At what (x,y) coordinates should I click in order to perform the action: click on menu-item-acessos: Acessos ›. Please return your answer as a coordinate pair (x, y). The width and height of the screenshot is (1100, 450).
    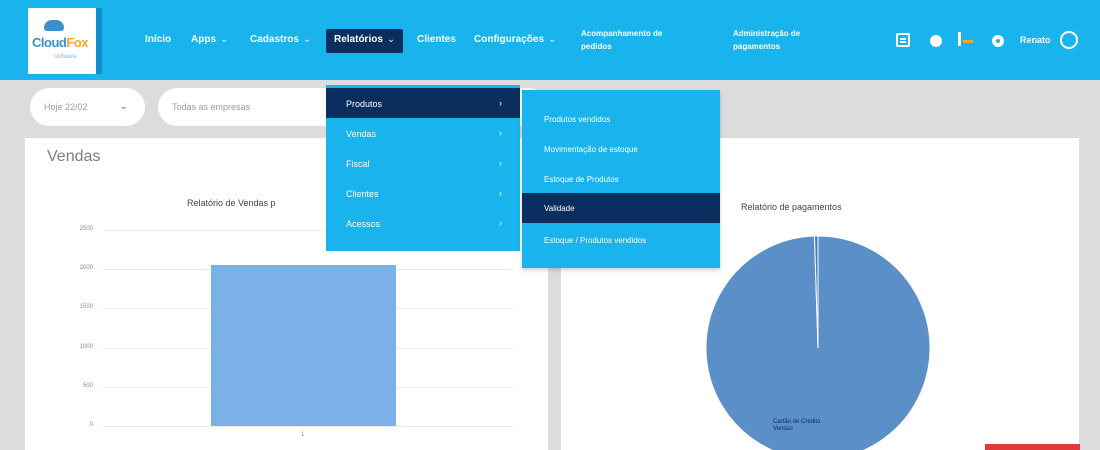
    Looking at the image, I should click on (423, 223).